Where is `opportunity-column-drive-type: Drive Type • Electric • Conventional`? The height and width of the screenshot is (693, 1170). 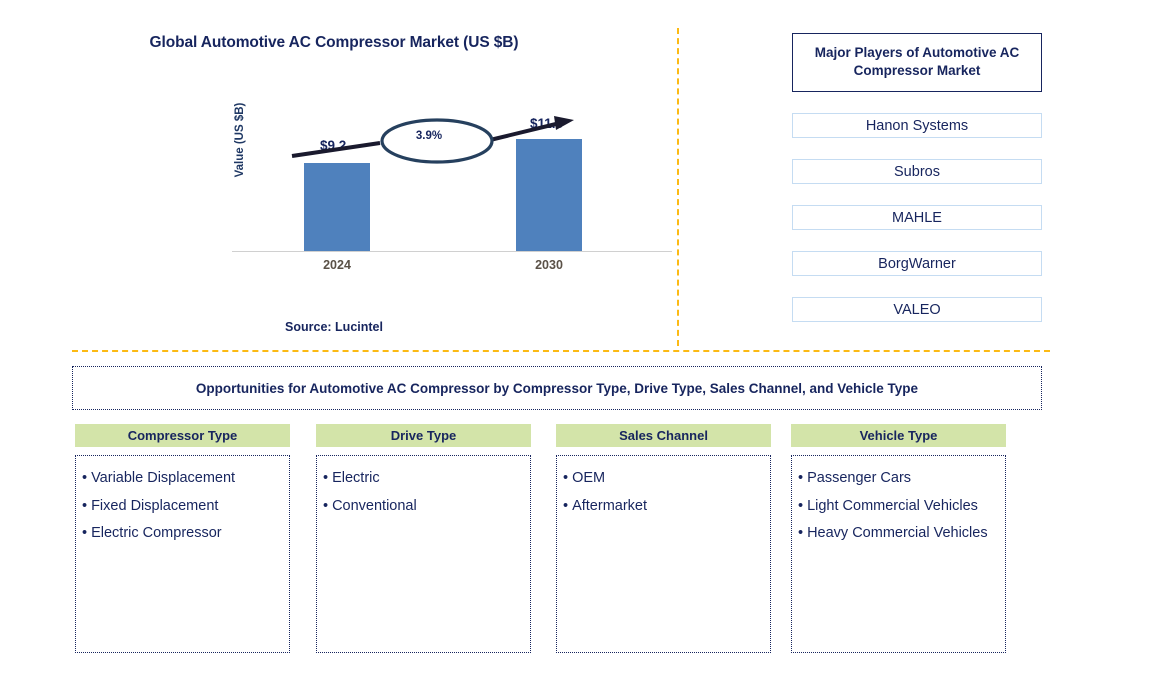 opportunity-column-drive-type: Drive Type • Electric • Conventional is located at coordinates (423, 538).